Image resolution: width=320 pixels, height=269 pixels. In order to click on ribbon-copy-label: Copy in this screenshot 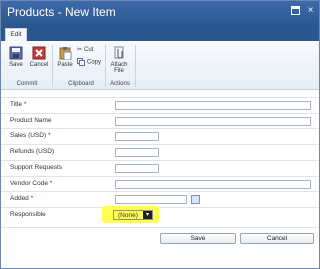, I will do `click(94, 62)`.